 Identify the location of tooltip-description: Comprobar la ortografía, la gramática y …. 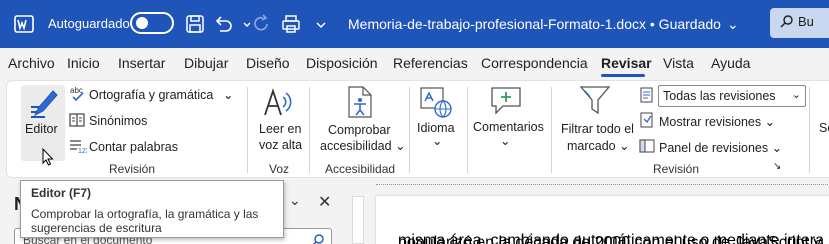
(152, 221).